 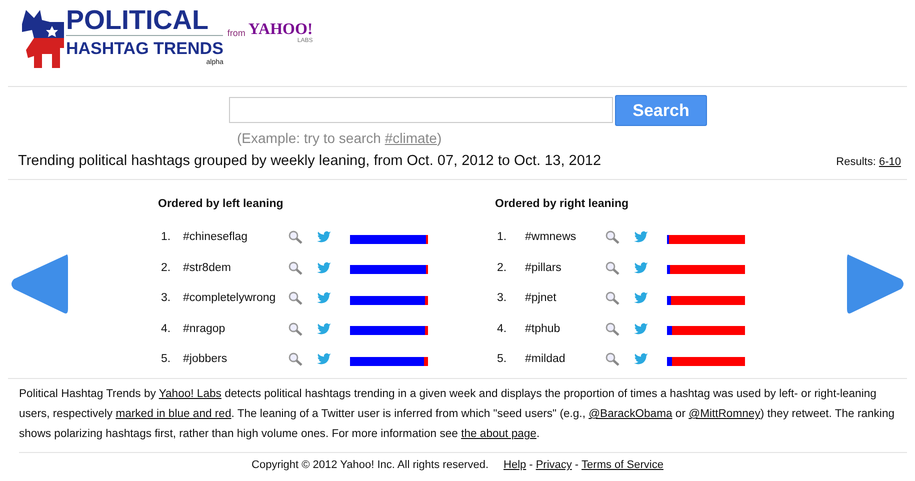 What do you see at coordinates (236, 33) in the screenshot?
I see `from-label: from` at bounding box center [236, 33].